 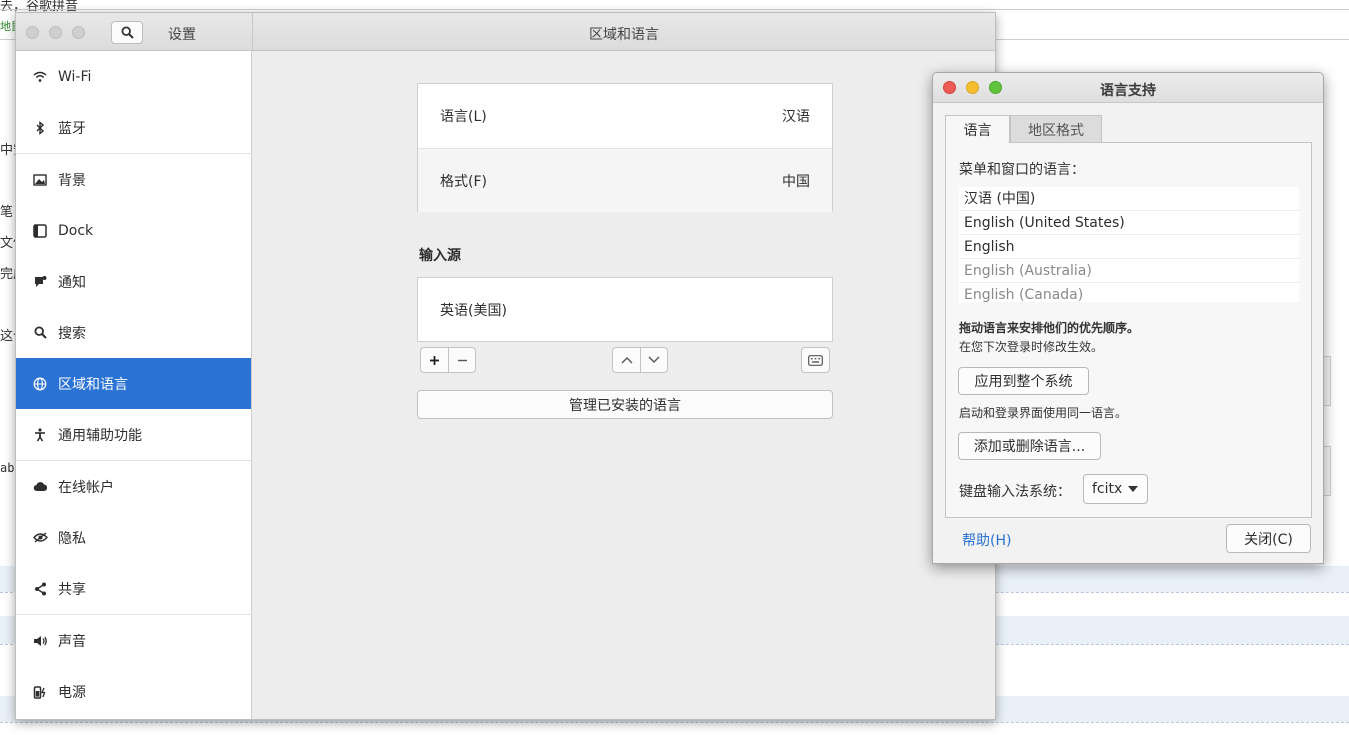 I want to click on accessibility-icon, so click(x=40, y=435).